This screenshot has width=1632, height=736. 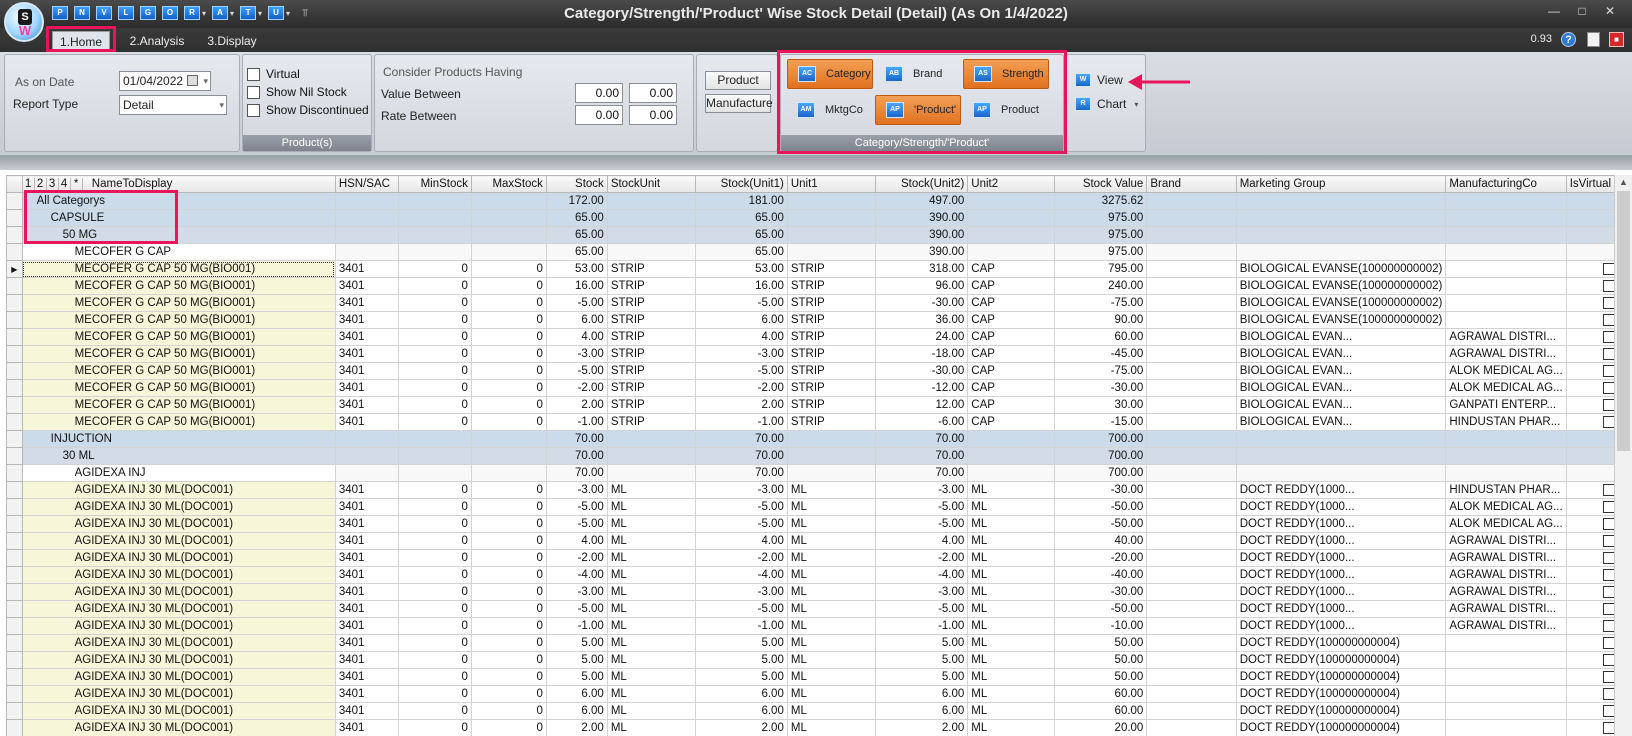 What do you see at coordinates (53, 184) in the screenshot?
I see `level-3-button: 3` at bounding box center [53, 184].